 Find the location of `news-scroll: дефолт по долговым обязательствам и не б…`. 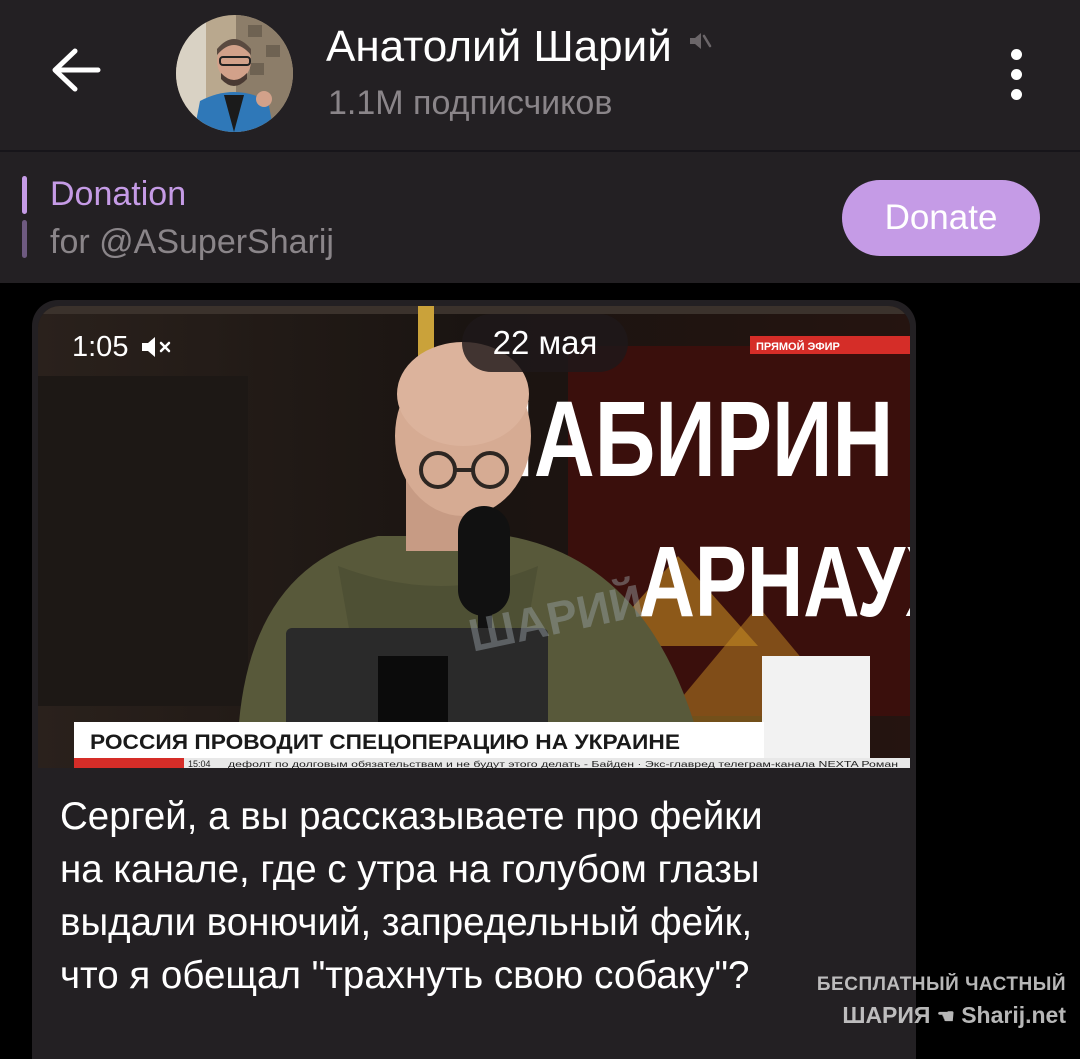

news-scroll: дефолт по долговым обязательствам и не б… is located at coordinates (563, 764).